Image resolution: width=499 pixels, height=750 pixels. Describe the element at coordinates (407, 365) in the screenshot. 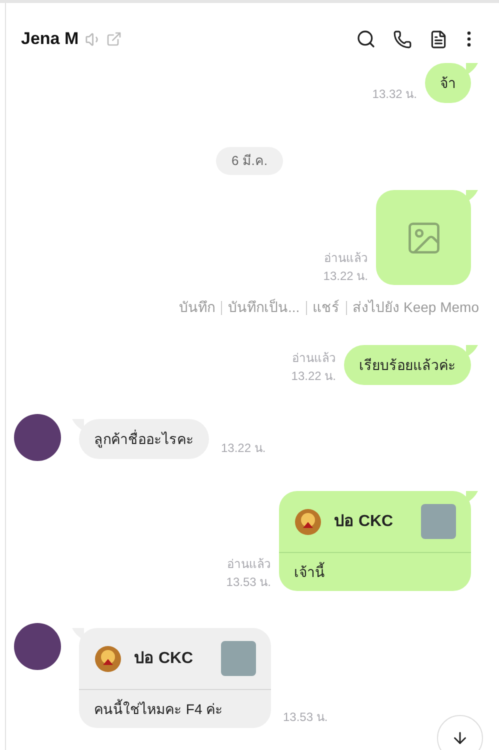

I see `message-bubble: เรียบร้อยแล้วค่ะ` at that location.